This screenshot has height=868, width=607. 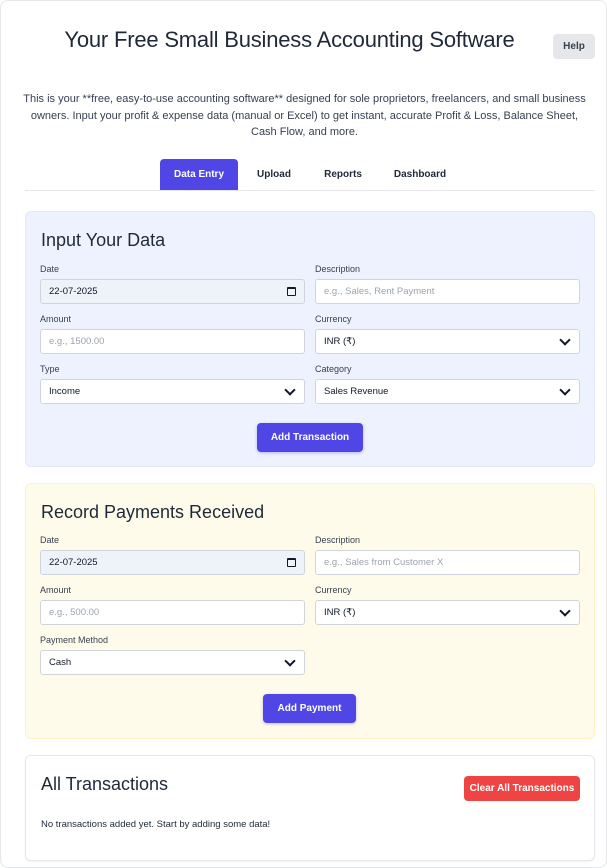 I want to click on payment-description-label: Description, so click(x=338, y=540).